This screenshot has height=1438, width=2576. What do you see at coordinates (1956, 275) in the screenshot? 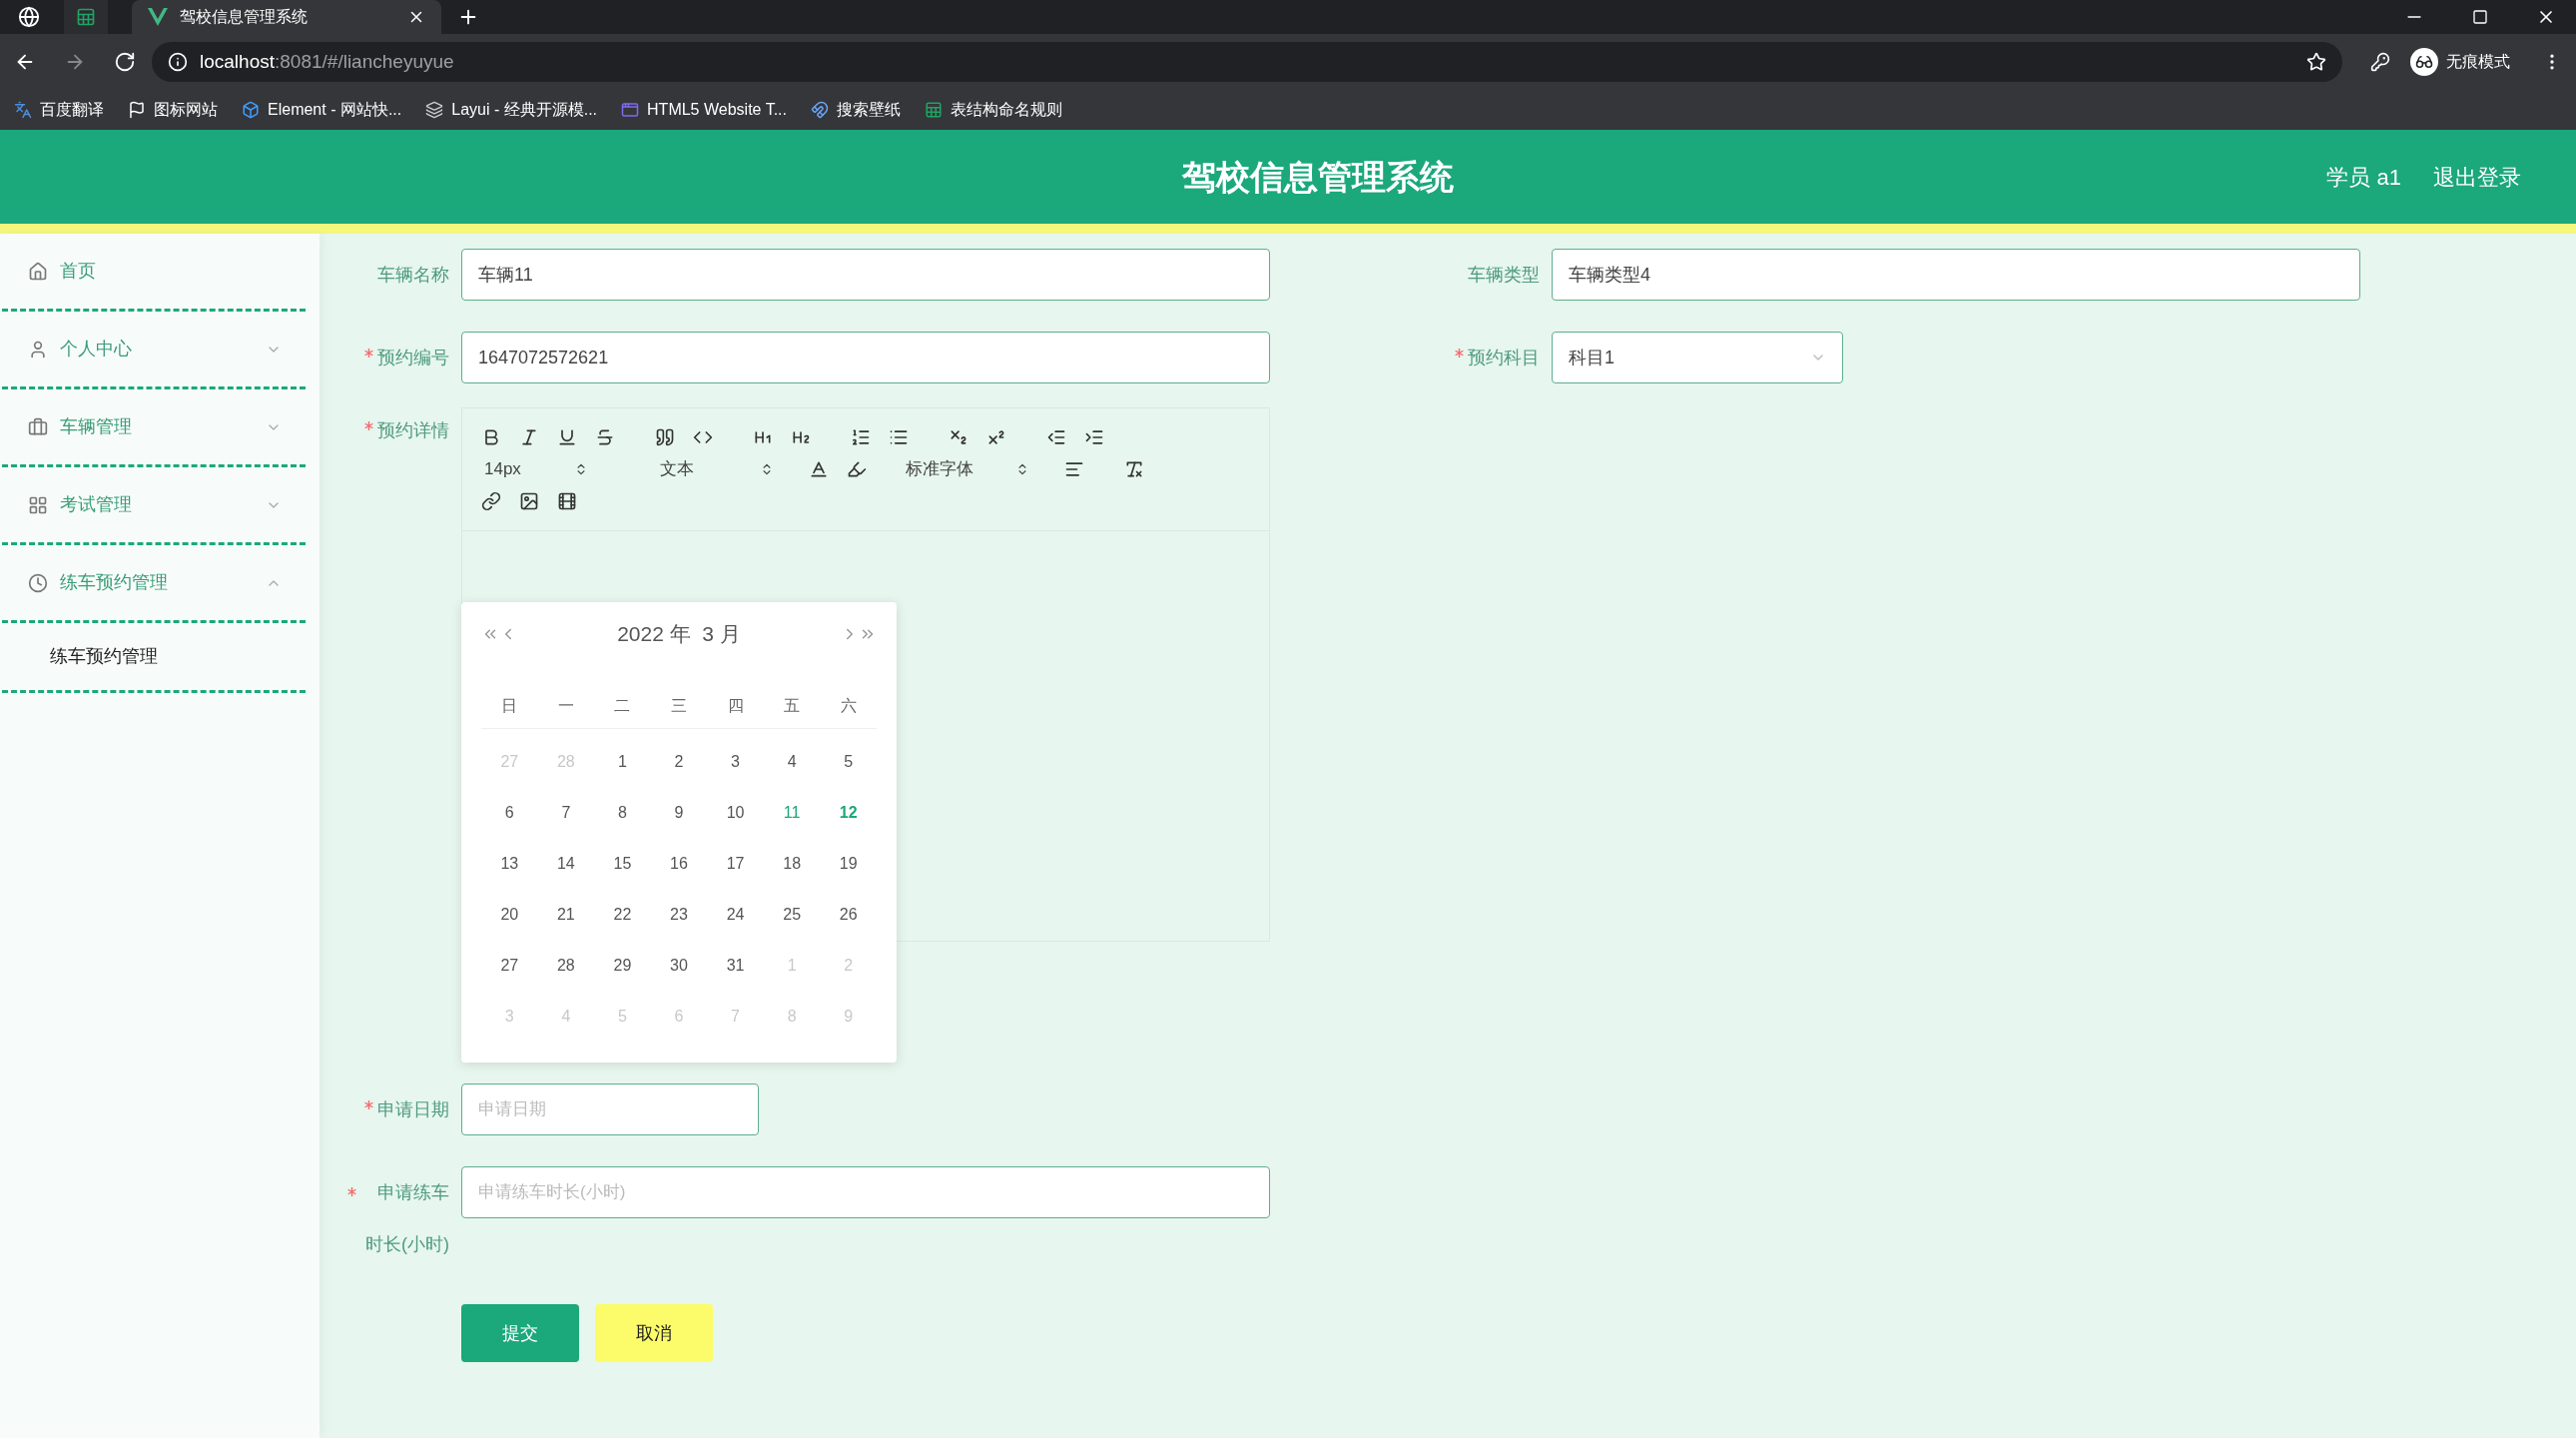
I see `text-field: 车辆类型4` at bounding box center [1956, 275].